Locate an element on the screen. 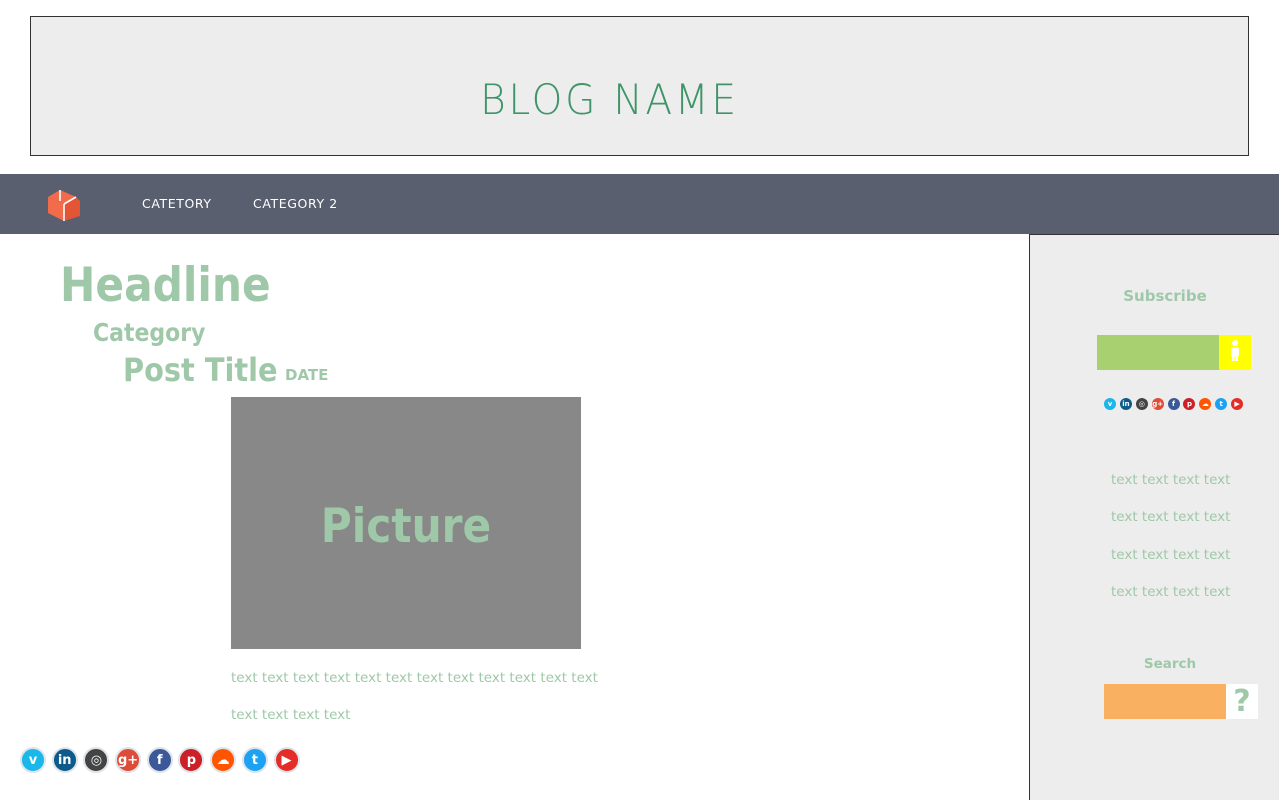  subscribe-heading: Subscribe is located at coordinates (1165, 296).